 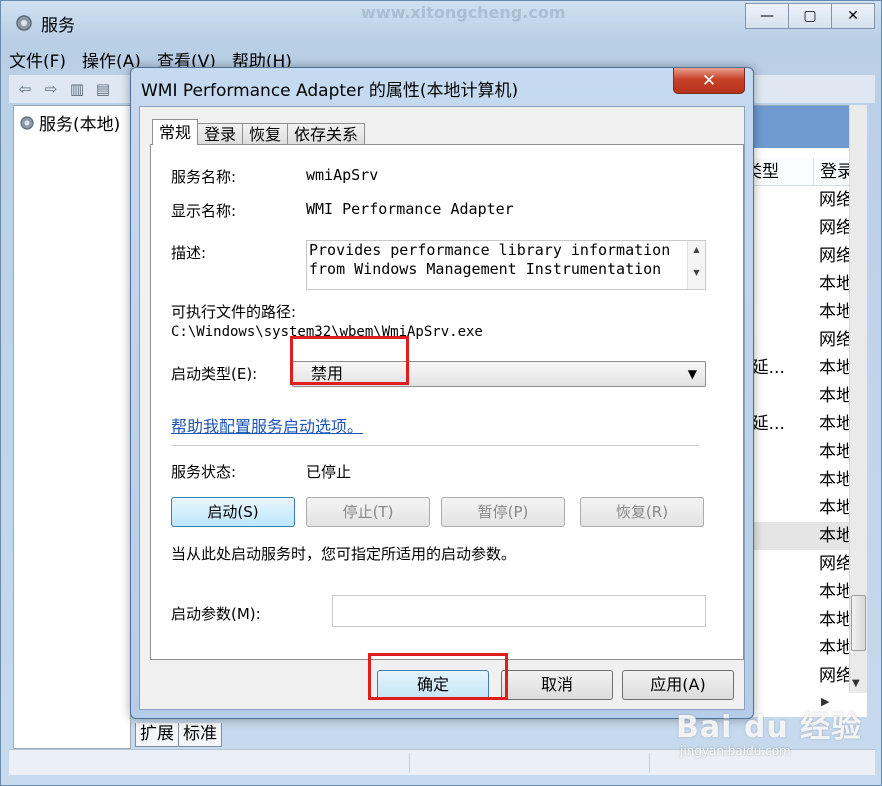 I want to click on description-label: 描述:, so click(x=189, y=253).